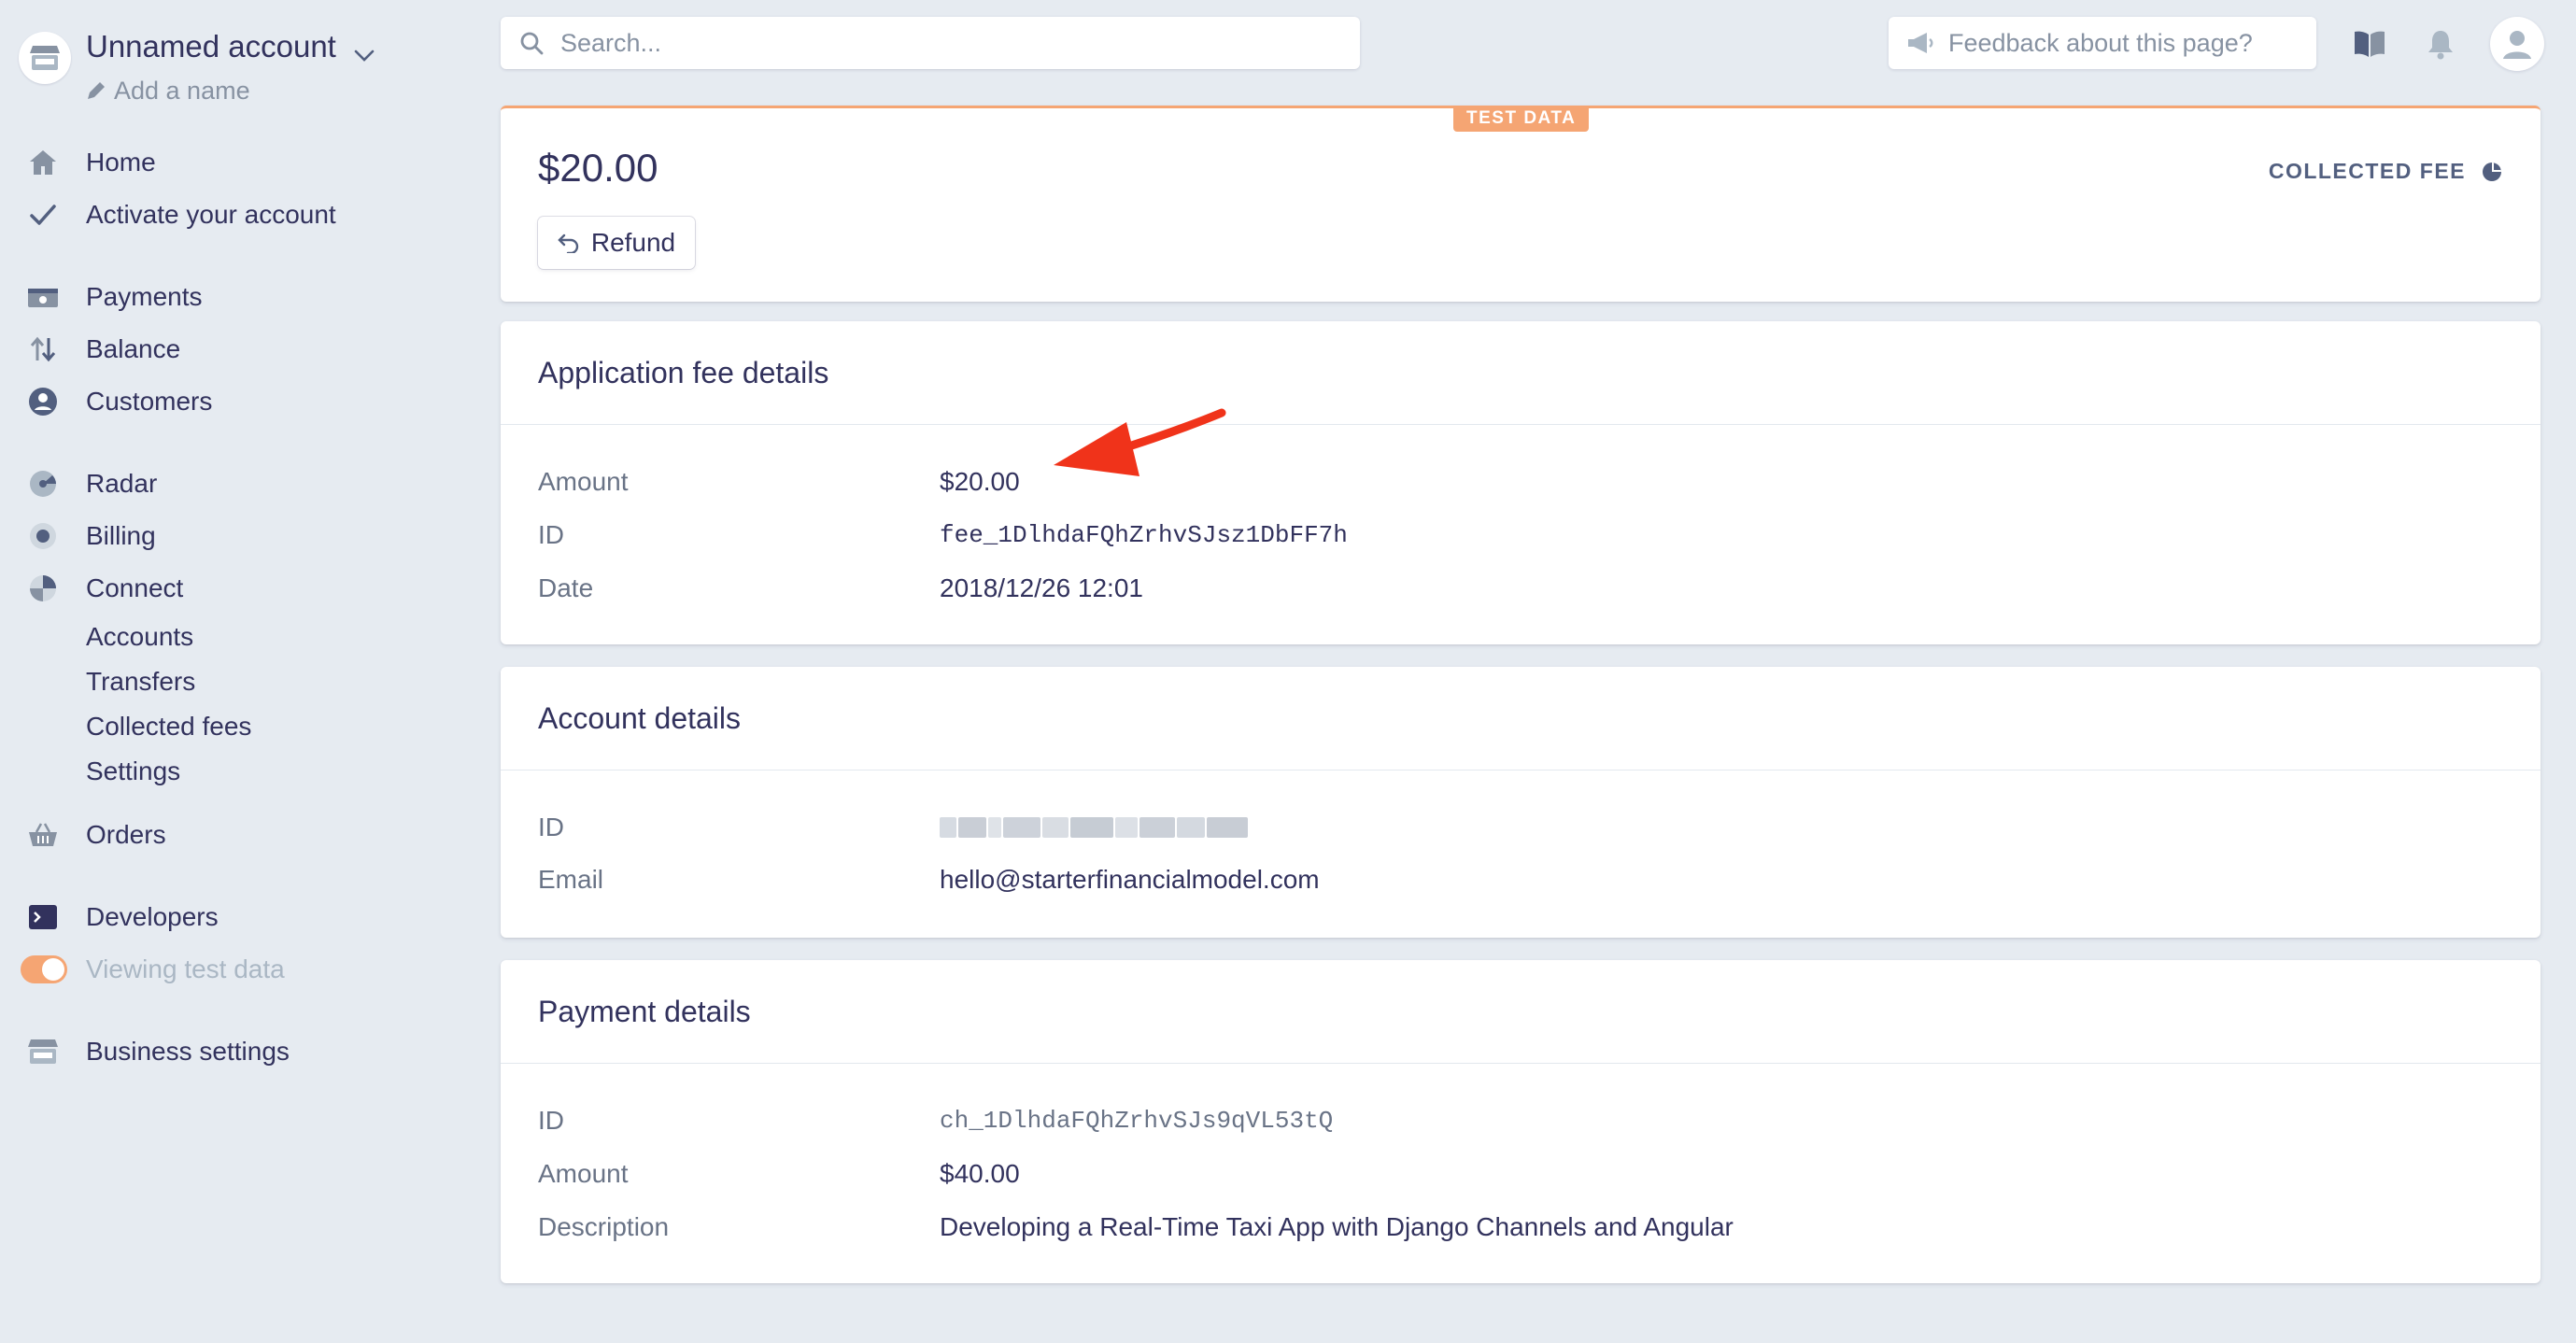 Image resolution: width=2576 pixels, height=1343 pixels. Describe the element at coordinates (943, 43) in the screenshot. I see `search-input` at that location.